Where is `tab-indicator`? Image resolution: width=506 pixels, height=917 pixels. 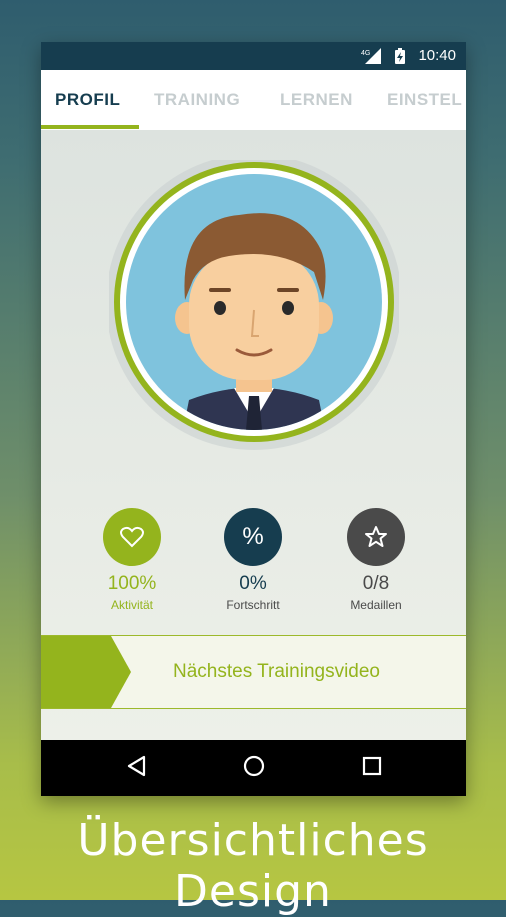 tab-indicator is located at coordinates (90, 127).